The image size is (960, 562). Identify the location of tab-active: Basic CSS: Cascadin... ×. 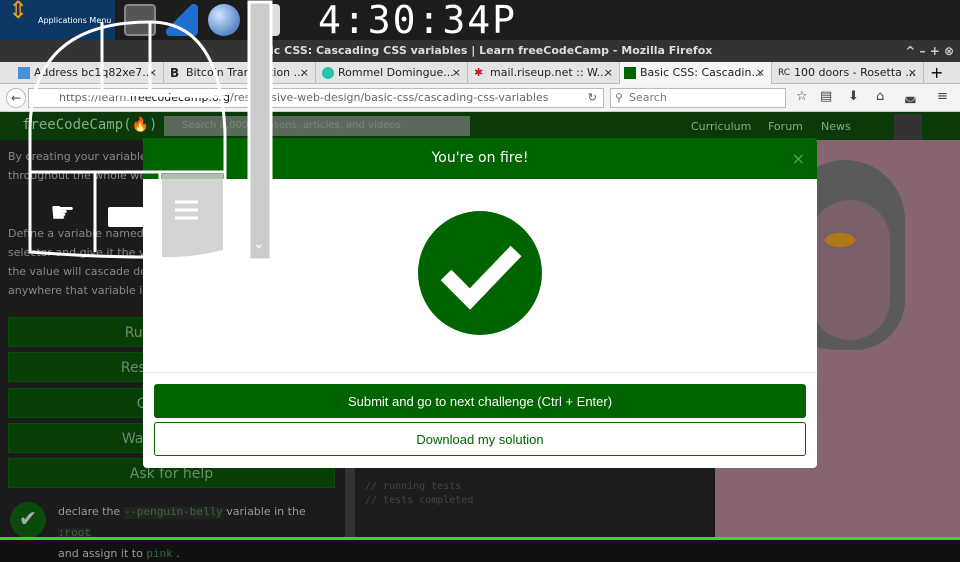
(696, 73).